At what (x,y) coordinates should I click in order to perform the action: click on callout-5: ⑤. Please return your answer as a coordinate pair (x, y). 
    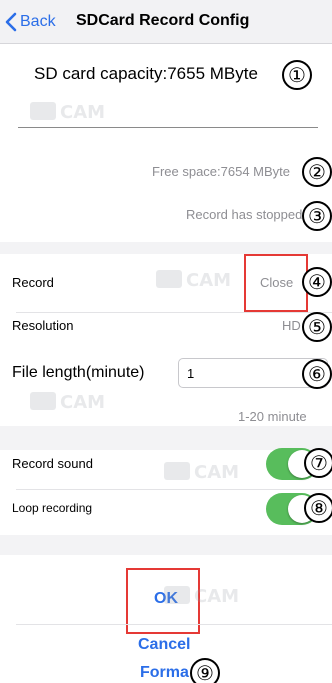
    Looking at the image, I should click on (317, 327).